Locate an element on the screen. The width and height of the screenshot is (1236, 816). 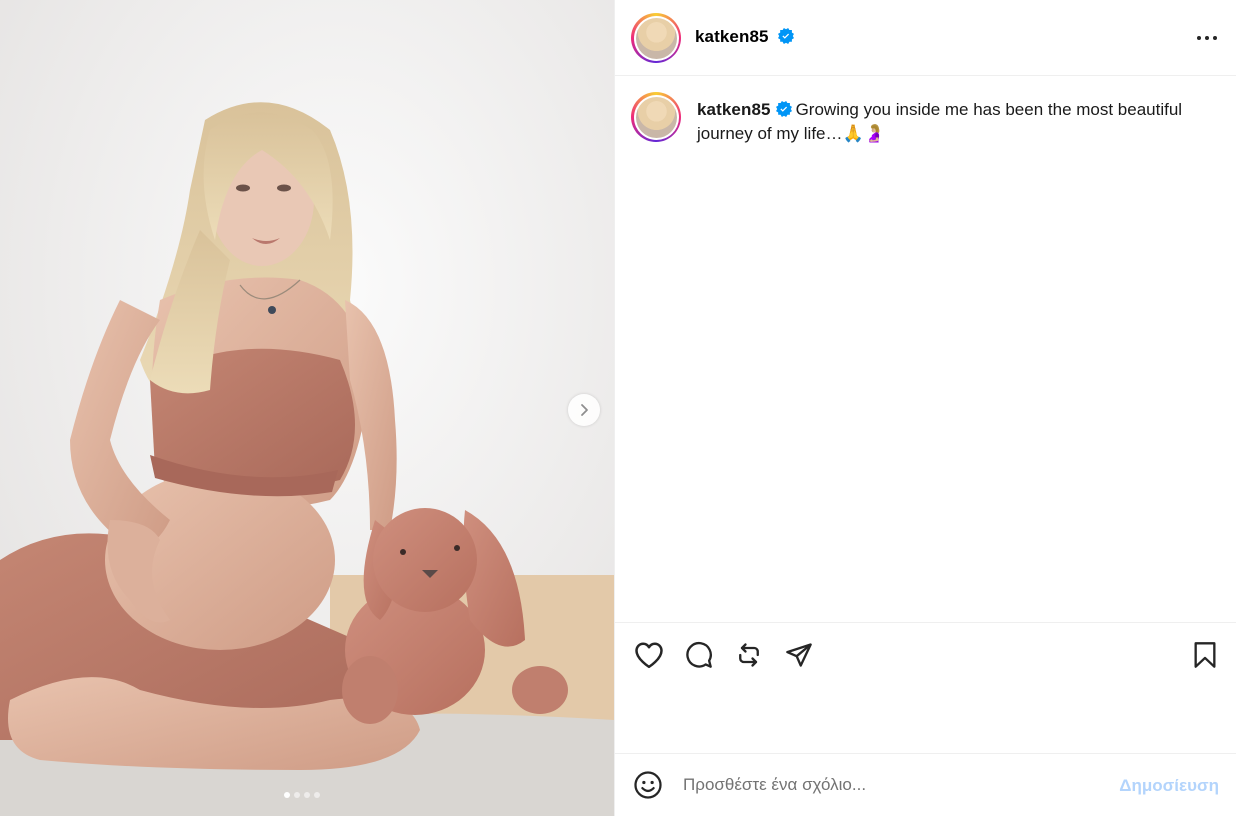
save-button is located at coordinates (1205, 655).